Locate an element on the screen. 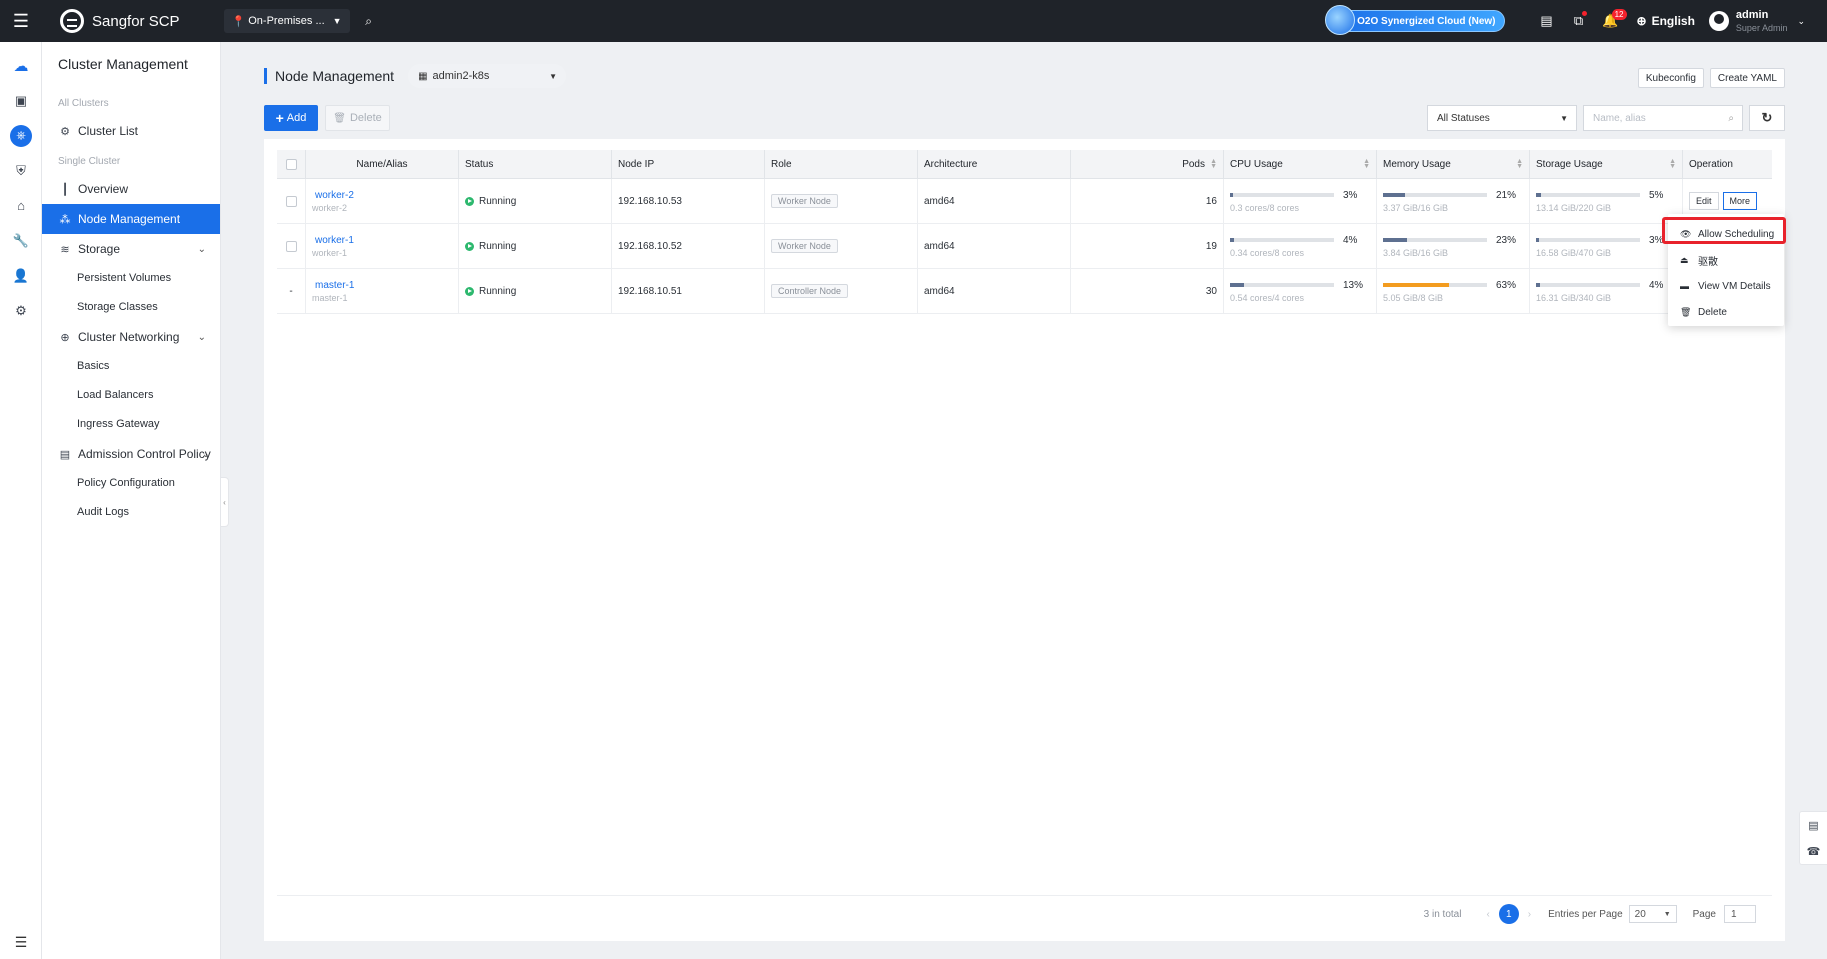 The image size is (1827, 959). sidebar-item-audit-logs: Audit Logs is located at coordinates (131, 512).